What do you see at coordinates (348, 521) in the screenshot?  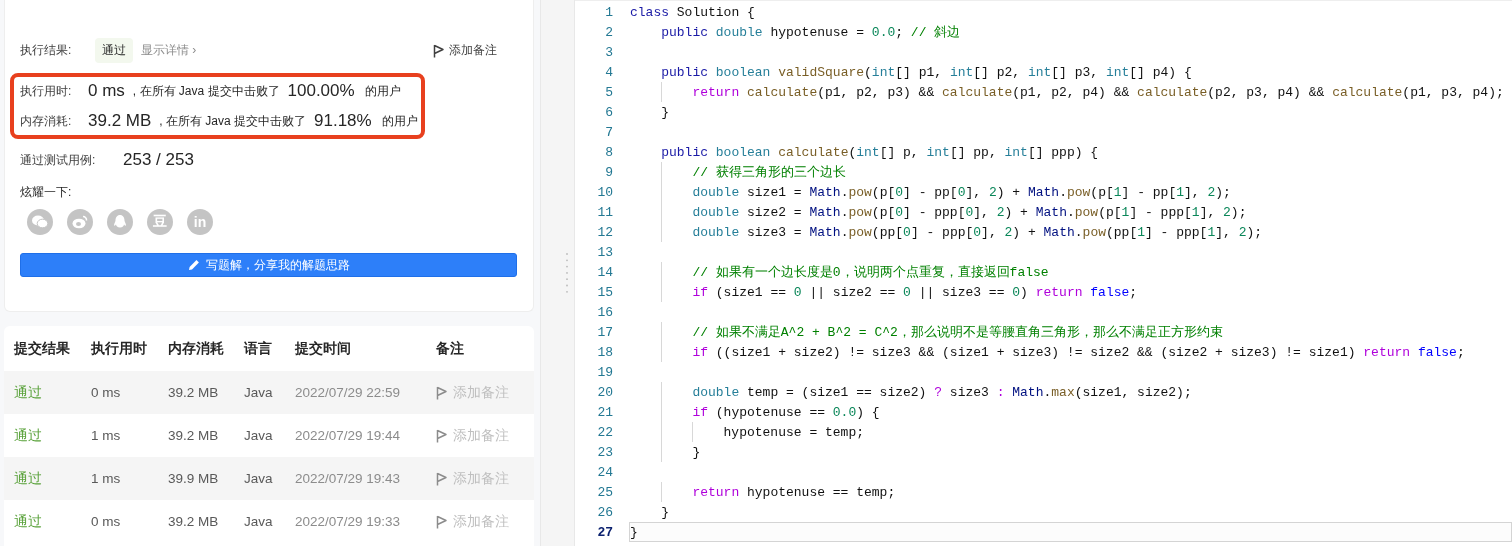 I see `table-cell-text: 2022/07/29 19:33` at bounding box center [348, 521].